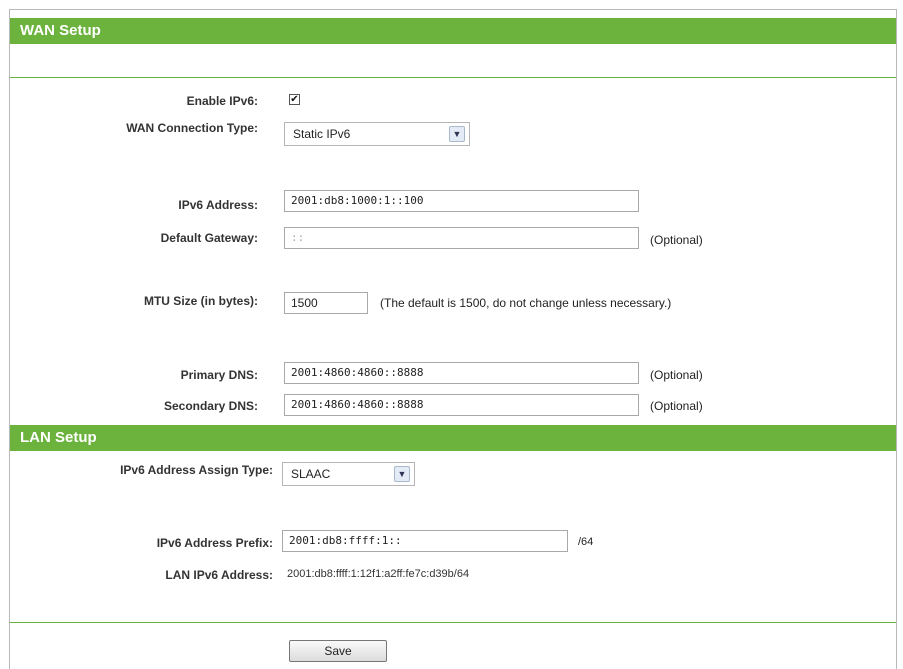 This screenshot has width=903, height=669. I want to click on lan-ipv6-address-value: 2001:db8:ffff:1:12f1:a2ff:fe7c:d39b/64, so click(378, 574).